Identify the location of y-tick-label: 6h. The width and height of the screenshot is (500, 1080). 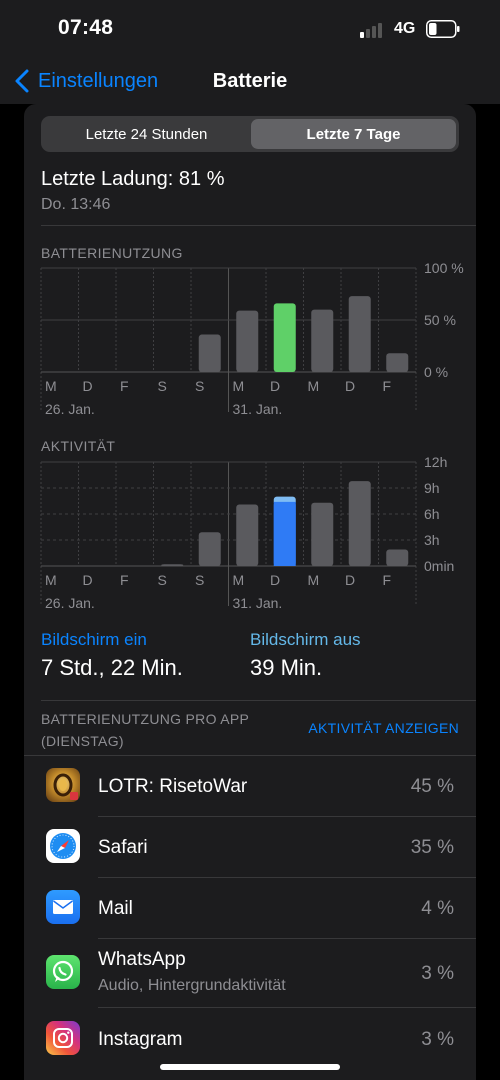
(432, 514).